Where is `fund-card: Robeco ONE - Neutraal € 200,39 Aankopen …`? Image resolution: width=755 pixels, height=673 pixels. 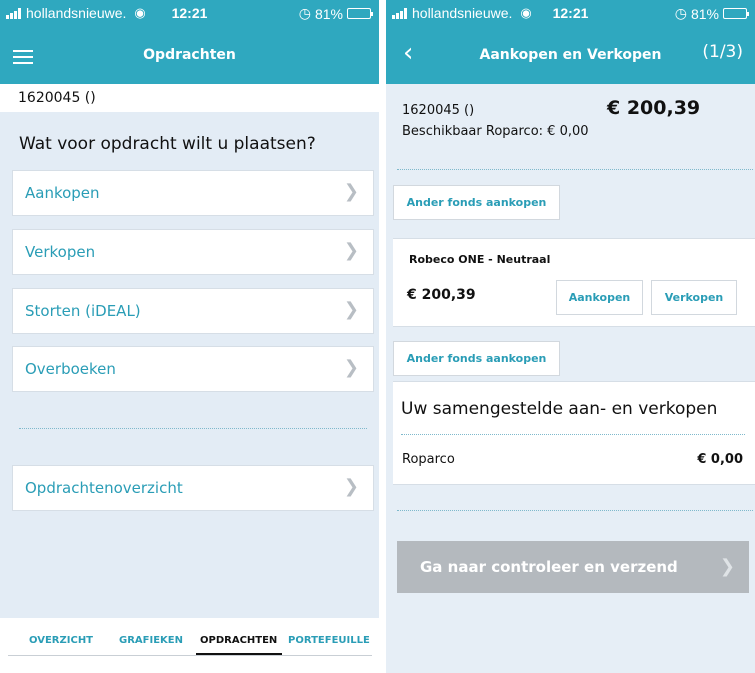
fund-card: Robeco ONE - Neutraal € 200,39 Aankopen … is located at coordinates (574, 282).